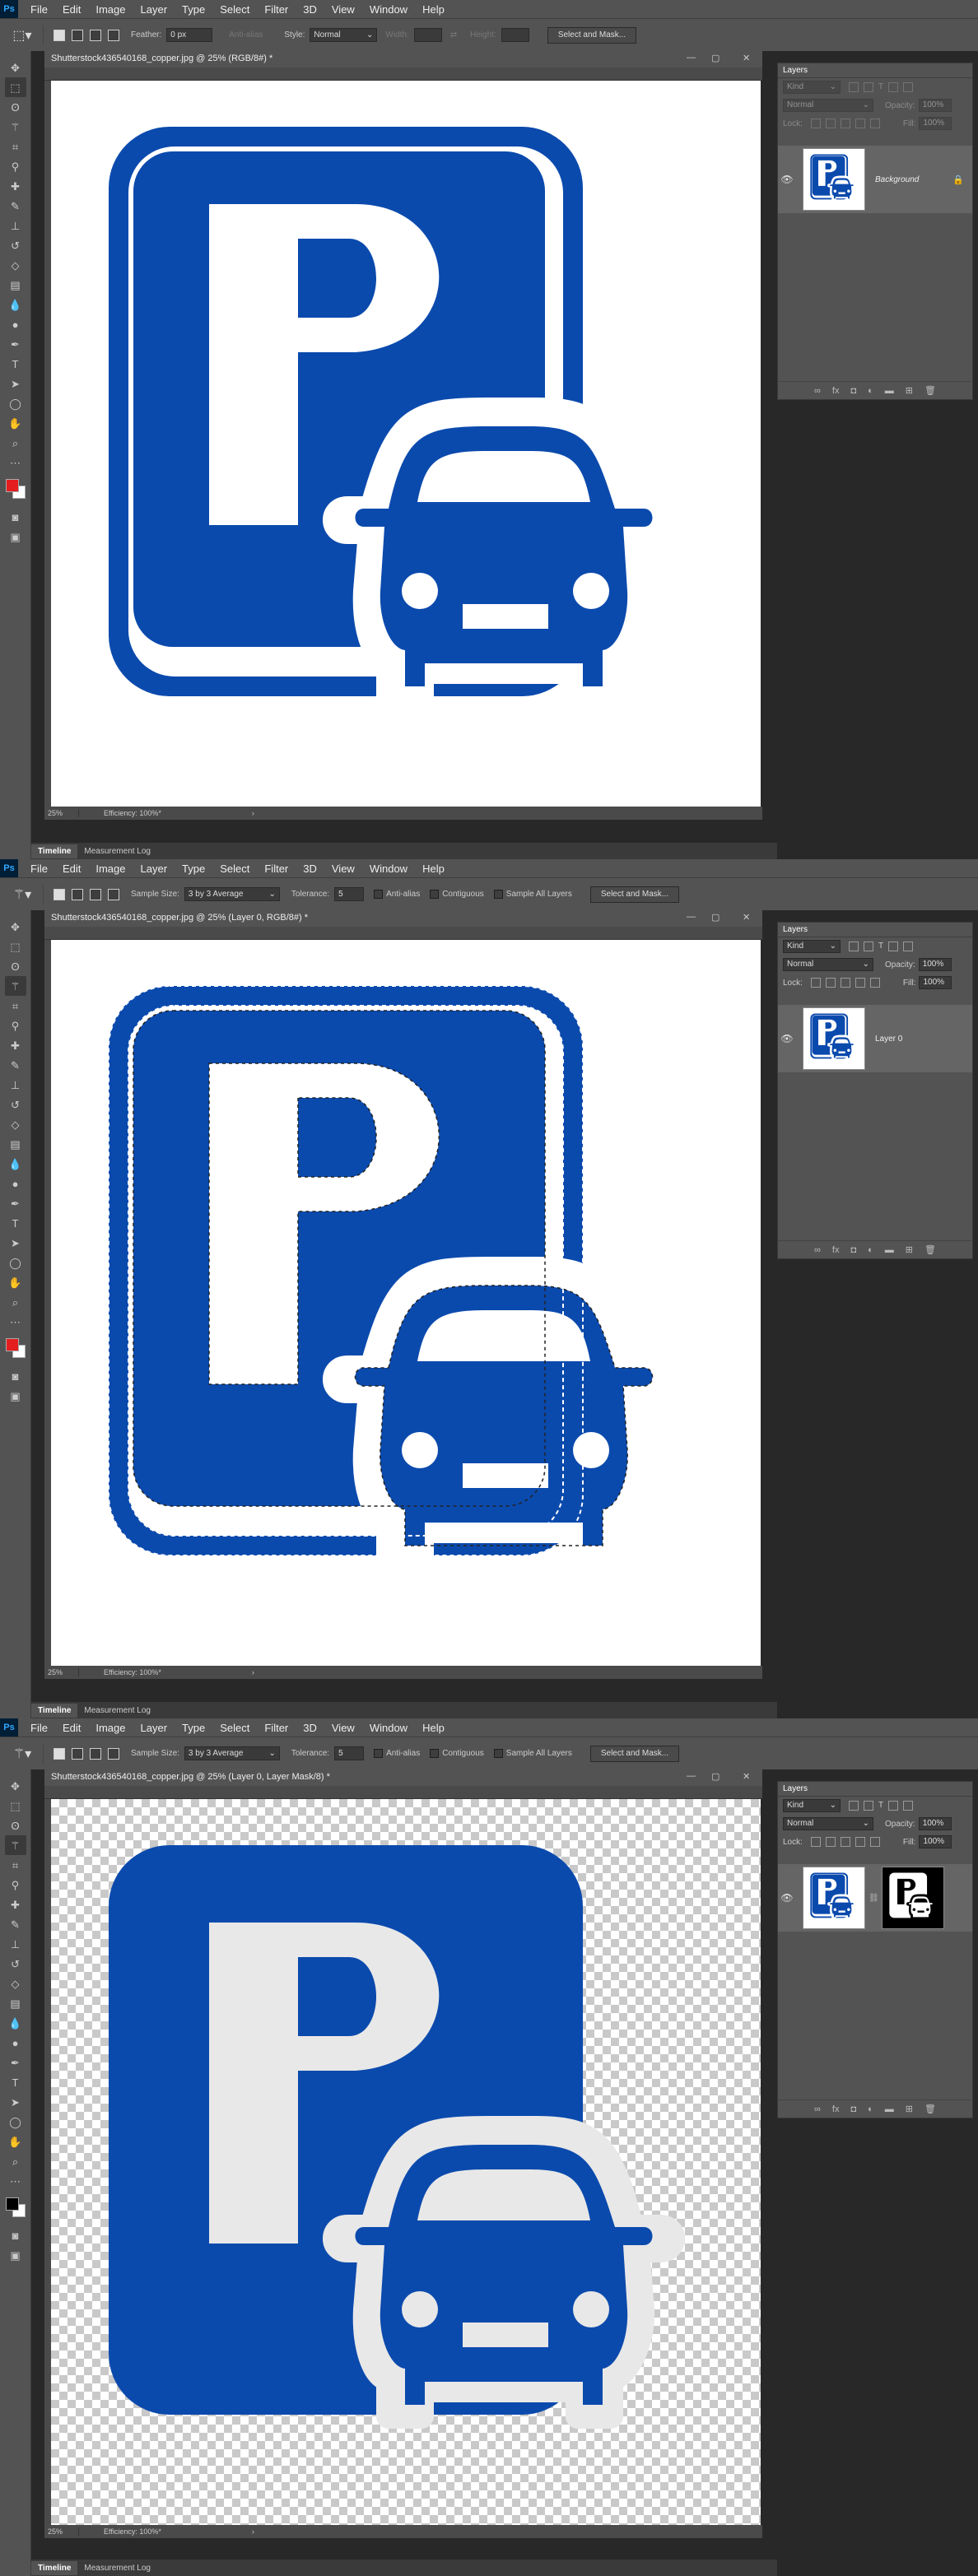 The image size is (978, 2576). Describe the element at coordinates (111, 9) in the screenshot. I see `menu-image: Image` at that location.